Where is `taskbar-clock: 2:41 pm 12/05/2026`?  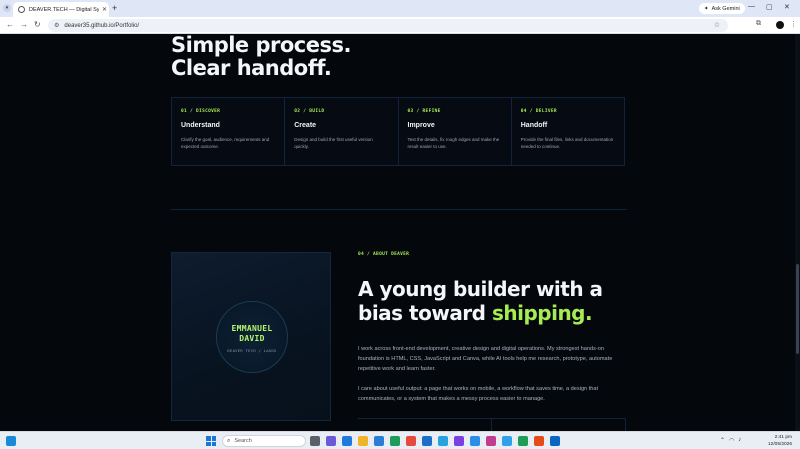 taskbar-clock: 2:41 pm 12/05/2026 is located at coordinates (775, 441).